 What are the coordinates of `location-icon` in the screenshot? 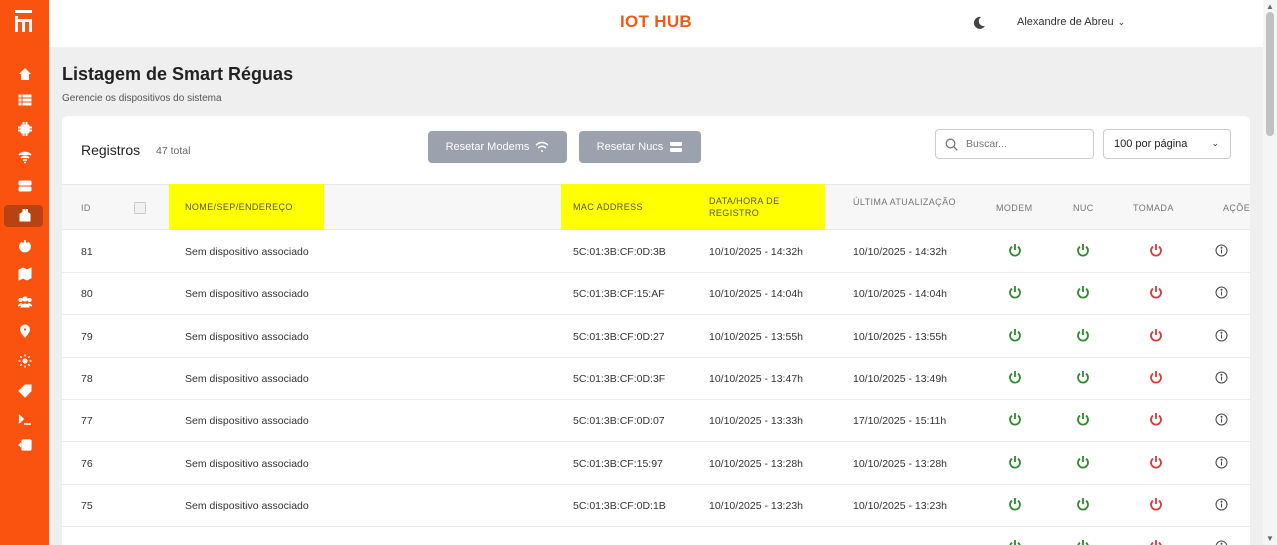 It's located at (24, 331).